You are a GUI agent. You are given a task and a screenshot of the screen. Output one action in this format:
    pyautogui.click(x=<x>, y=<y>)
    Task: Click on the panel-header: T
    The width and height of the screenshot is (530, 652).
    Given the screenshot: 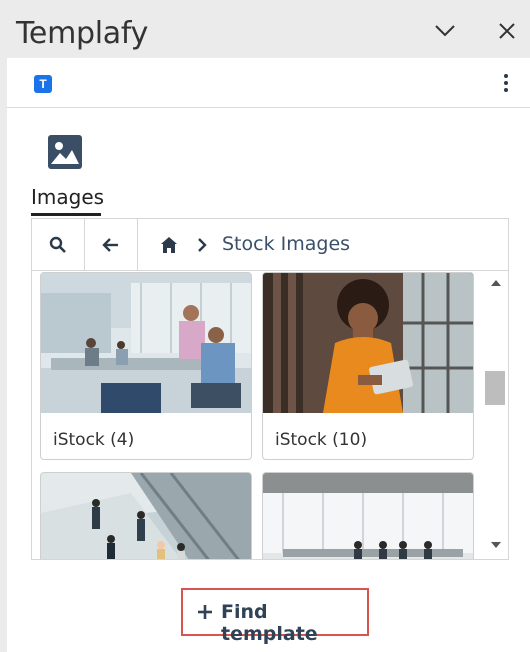 What is the action you would take?
    pyautogui.click(x=268, y=83)
    